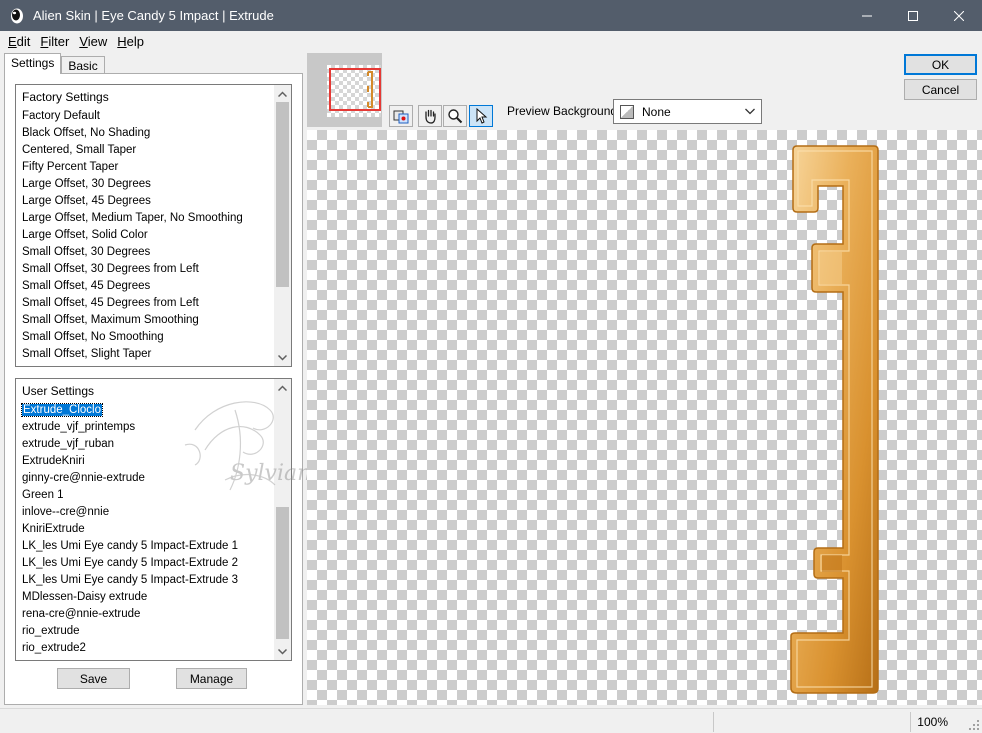 The image size is (982, 733). What do you see at coordinates (85, 235) in the screenshot?
I see `list-item-label: Large Offset, Solid Color` at bounding box center [85, 235].